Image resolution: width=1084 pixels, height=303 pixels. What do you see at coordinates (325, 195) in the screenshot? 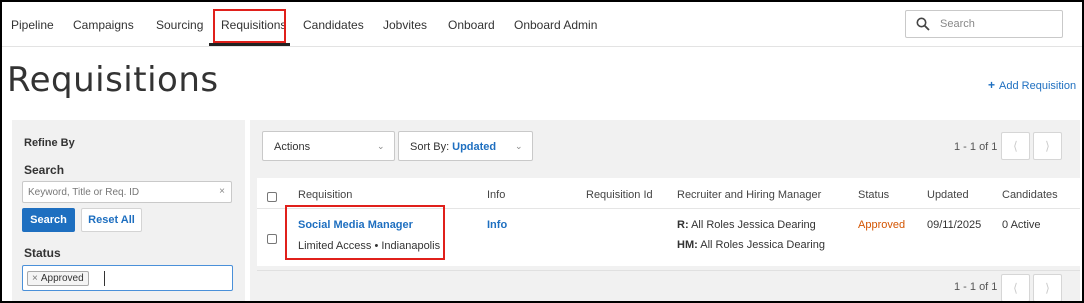
I see `col-requisition: Requisition` at bounding box center [325, 195].